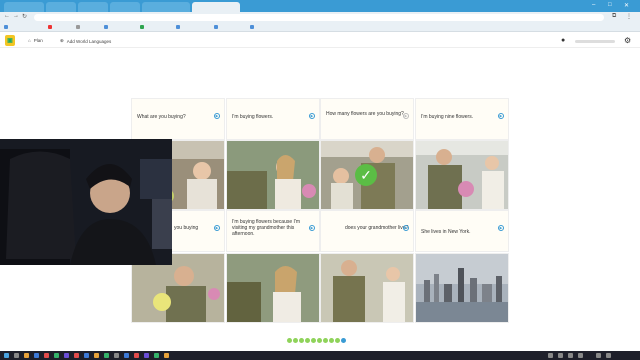 Image resolution: width=640 pixels, height=360 pixels. I want to click on wifi-icon, so click(598, 355).